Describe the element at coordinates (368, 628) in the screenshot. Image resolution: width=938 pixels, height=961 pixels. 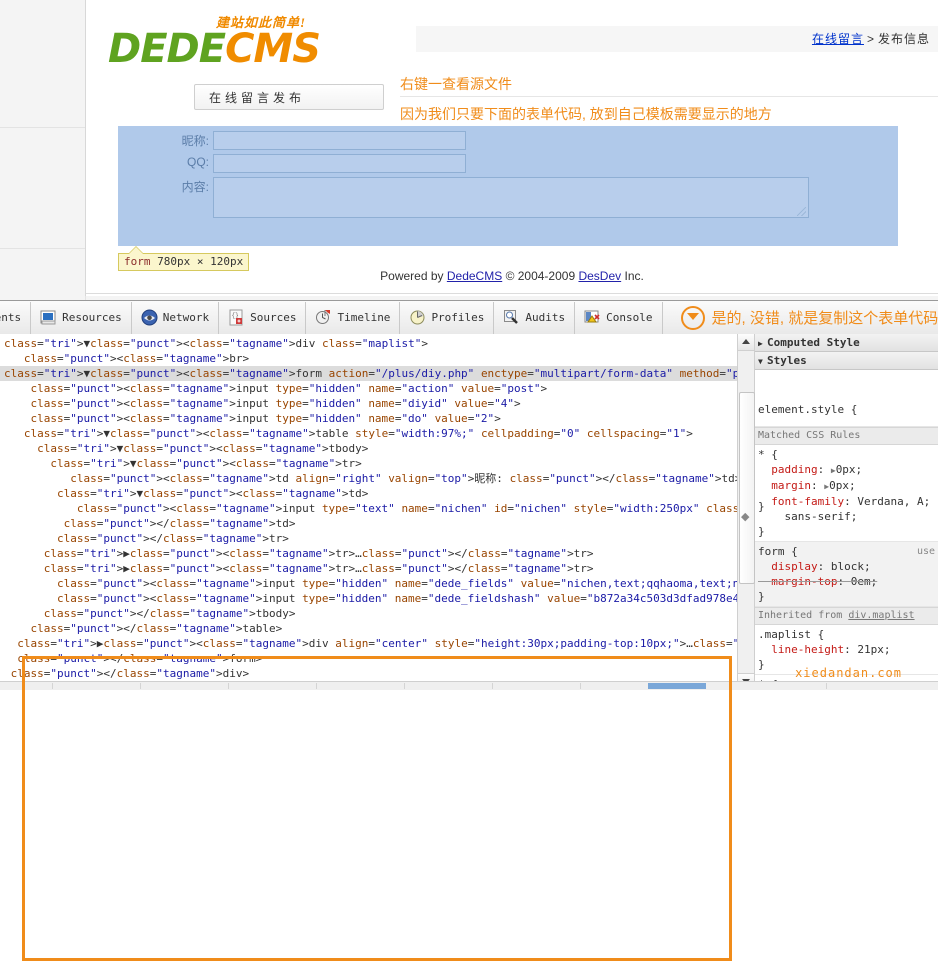
I see `dom-tree-line: class="punct"></class="tagname">table>` at that location.